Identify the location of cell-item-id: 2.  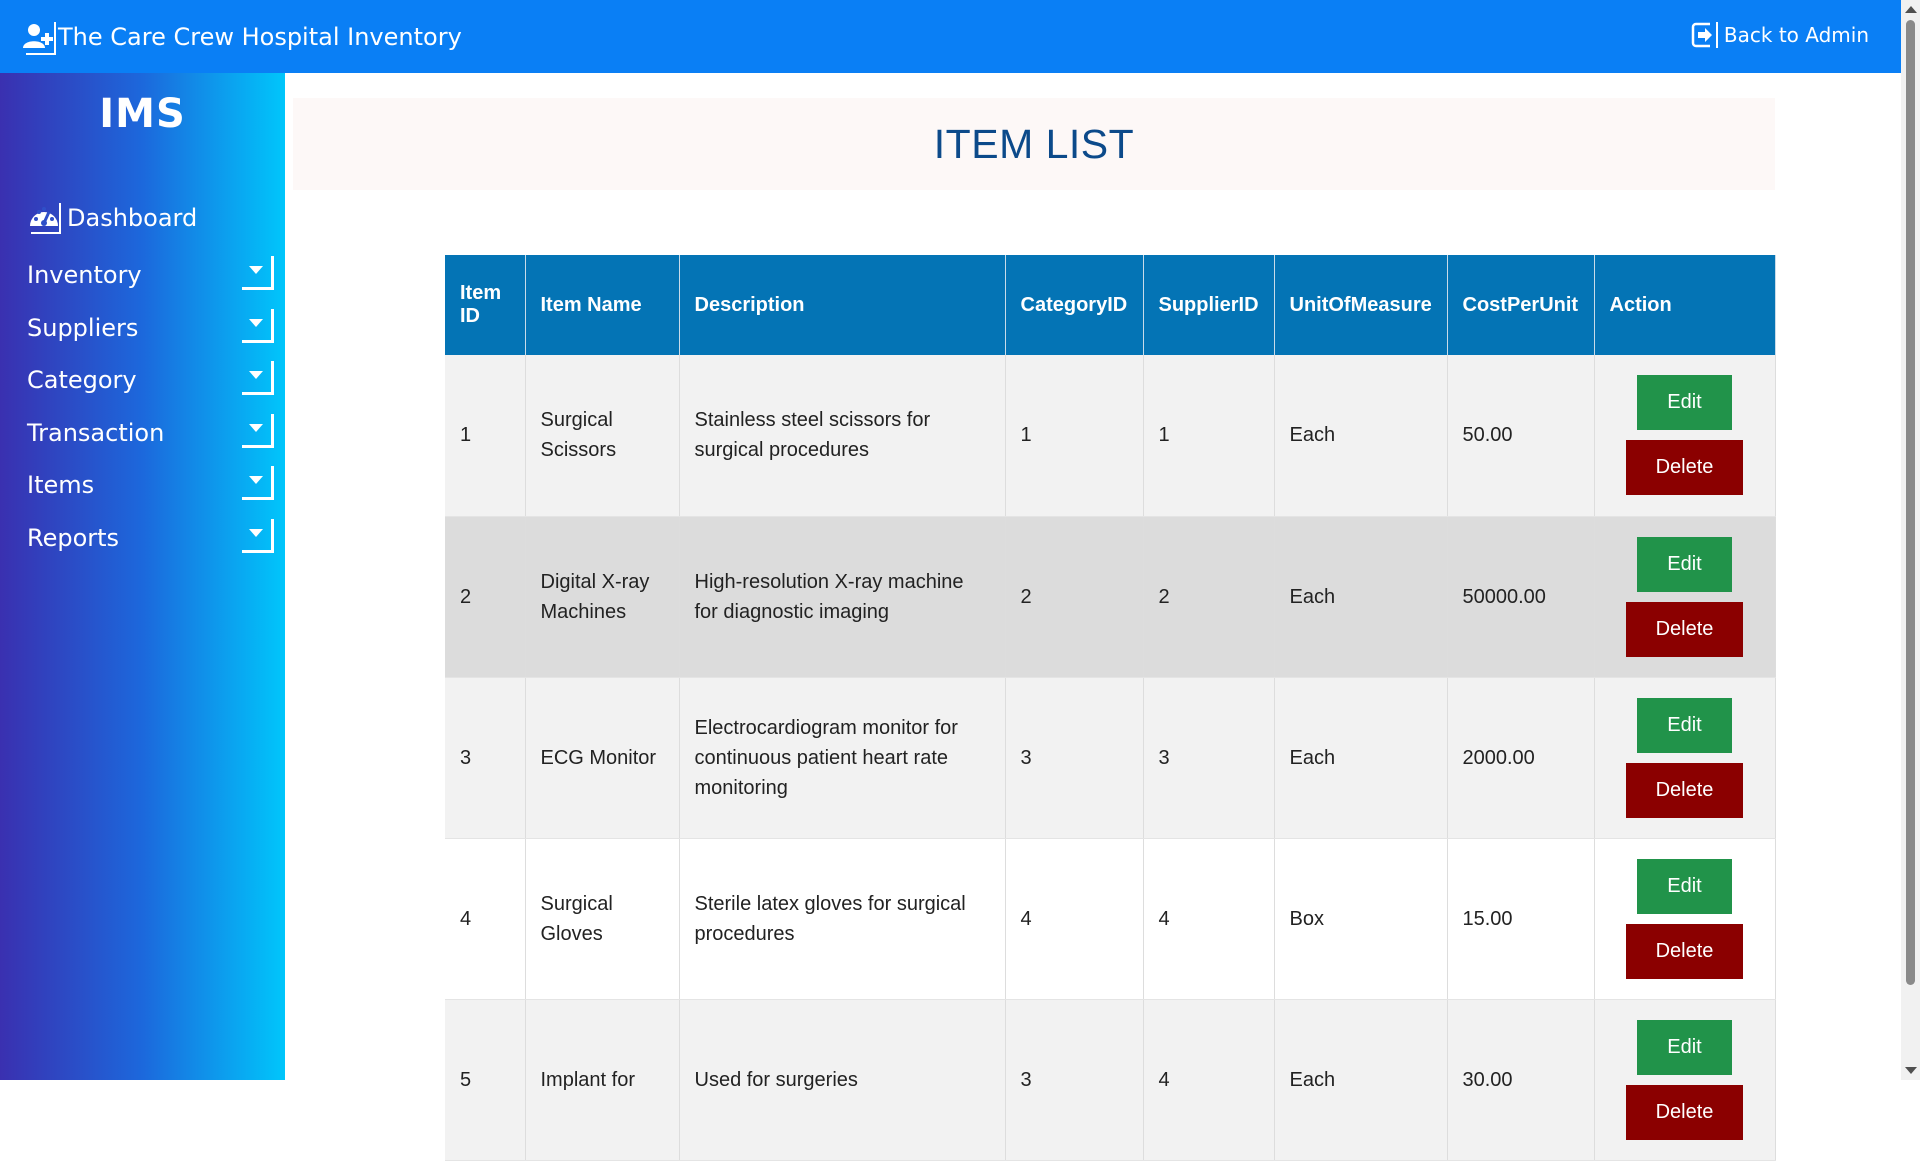
(485, 597).